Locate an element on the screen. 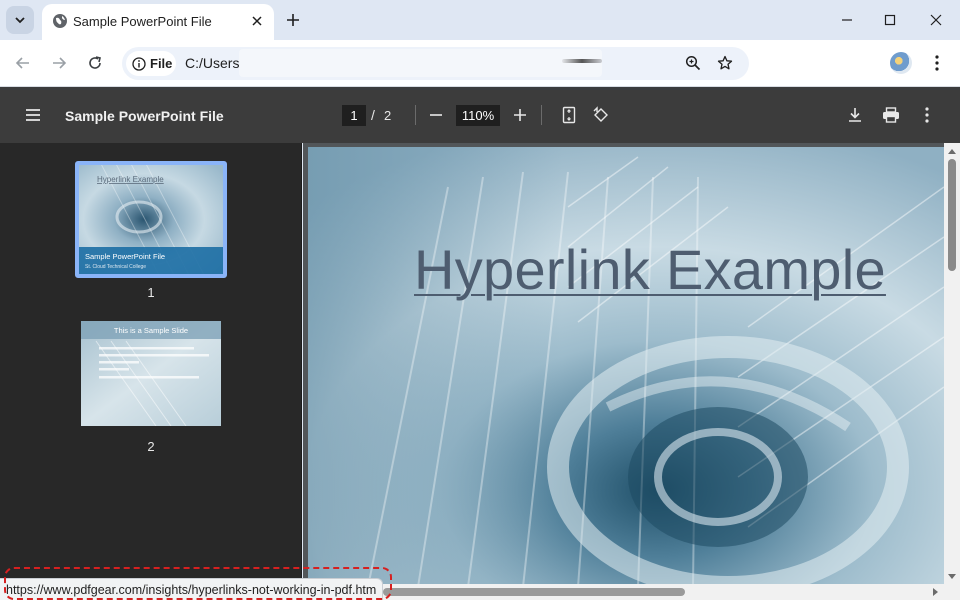 This screenshot has width=960, height=600. zoom-out-button is located at coordinates (436, 115).